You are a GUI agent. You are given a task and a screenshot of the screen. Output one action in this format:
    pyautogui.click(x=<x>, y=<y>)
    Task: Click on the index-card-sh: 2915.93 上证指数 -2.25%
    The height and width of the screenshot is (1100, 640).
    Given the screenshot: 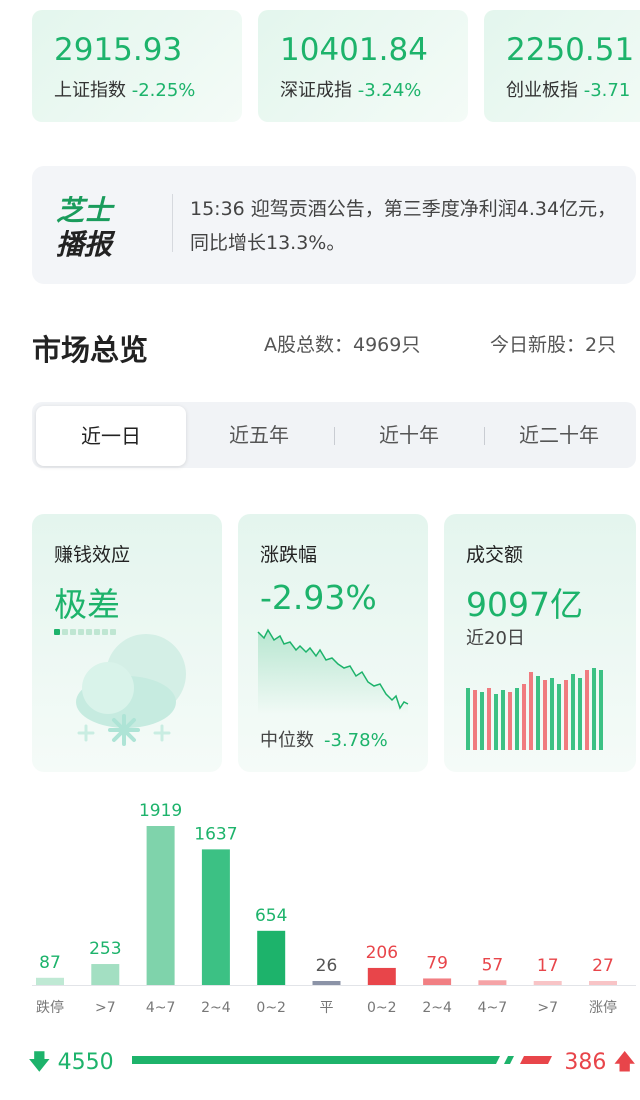 What is the action you would take?
    pyautogui.click(x=137, y=66)
    